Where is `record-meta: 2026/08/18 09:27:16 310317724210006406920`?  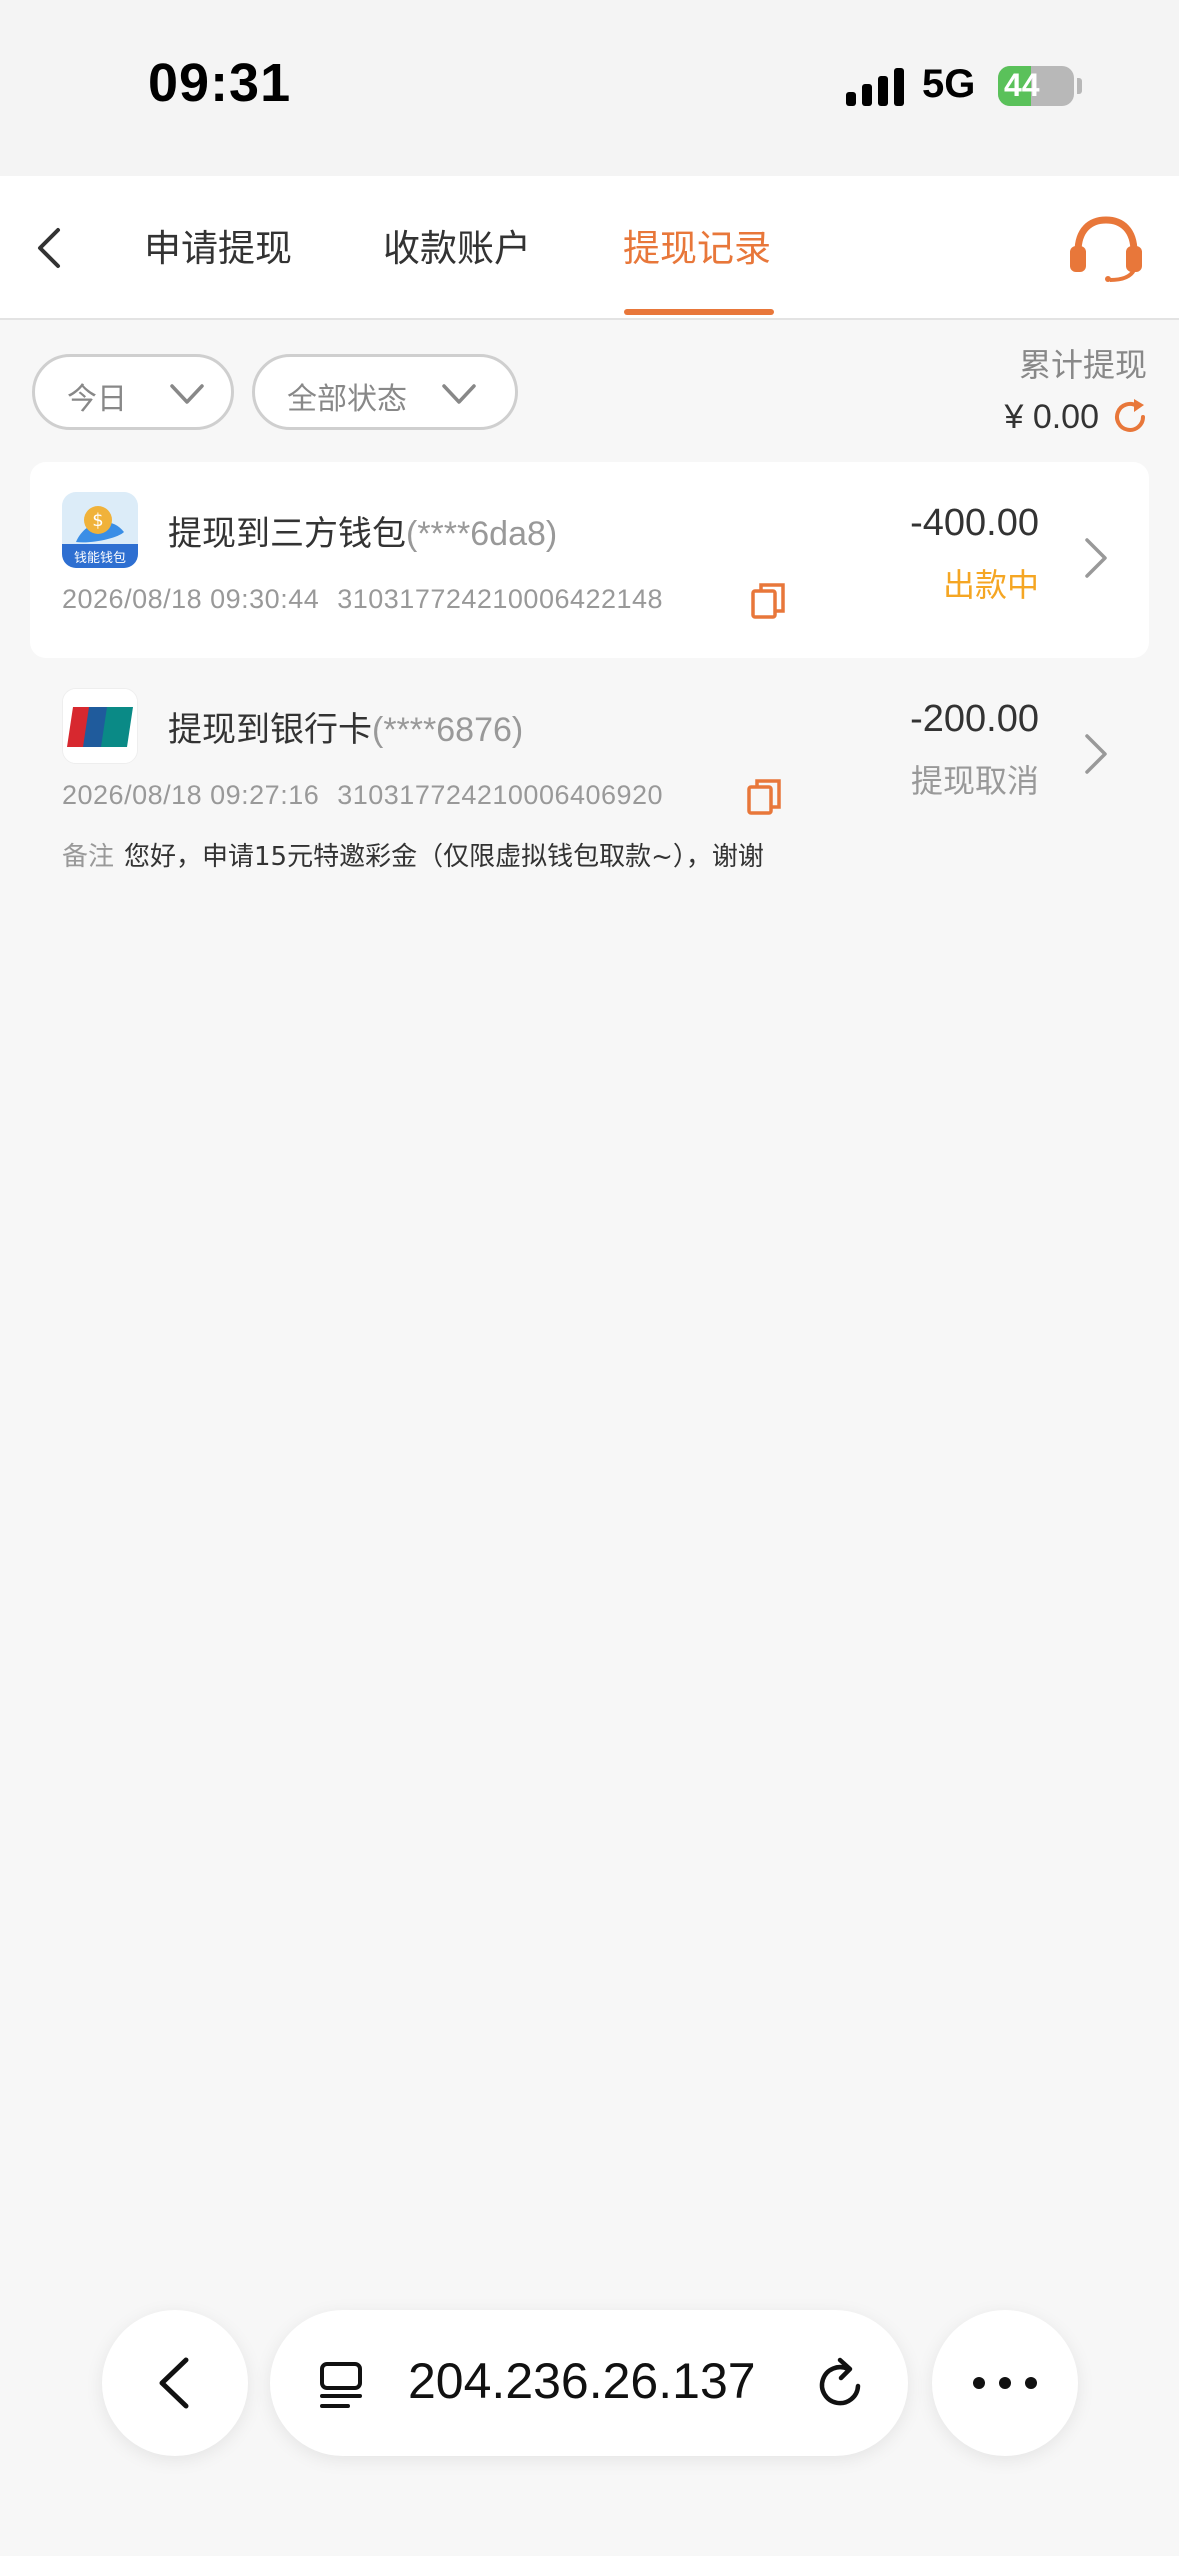
record-meta: 2026/08/18 09:27:16 310317724210006406920 is located at coordinates (362, 795).